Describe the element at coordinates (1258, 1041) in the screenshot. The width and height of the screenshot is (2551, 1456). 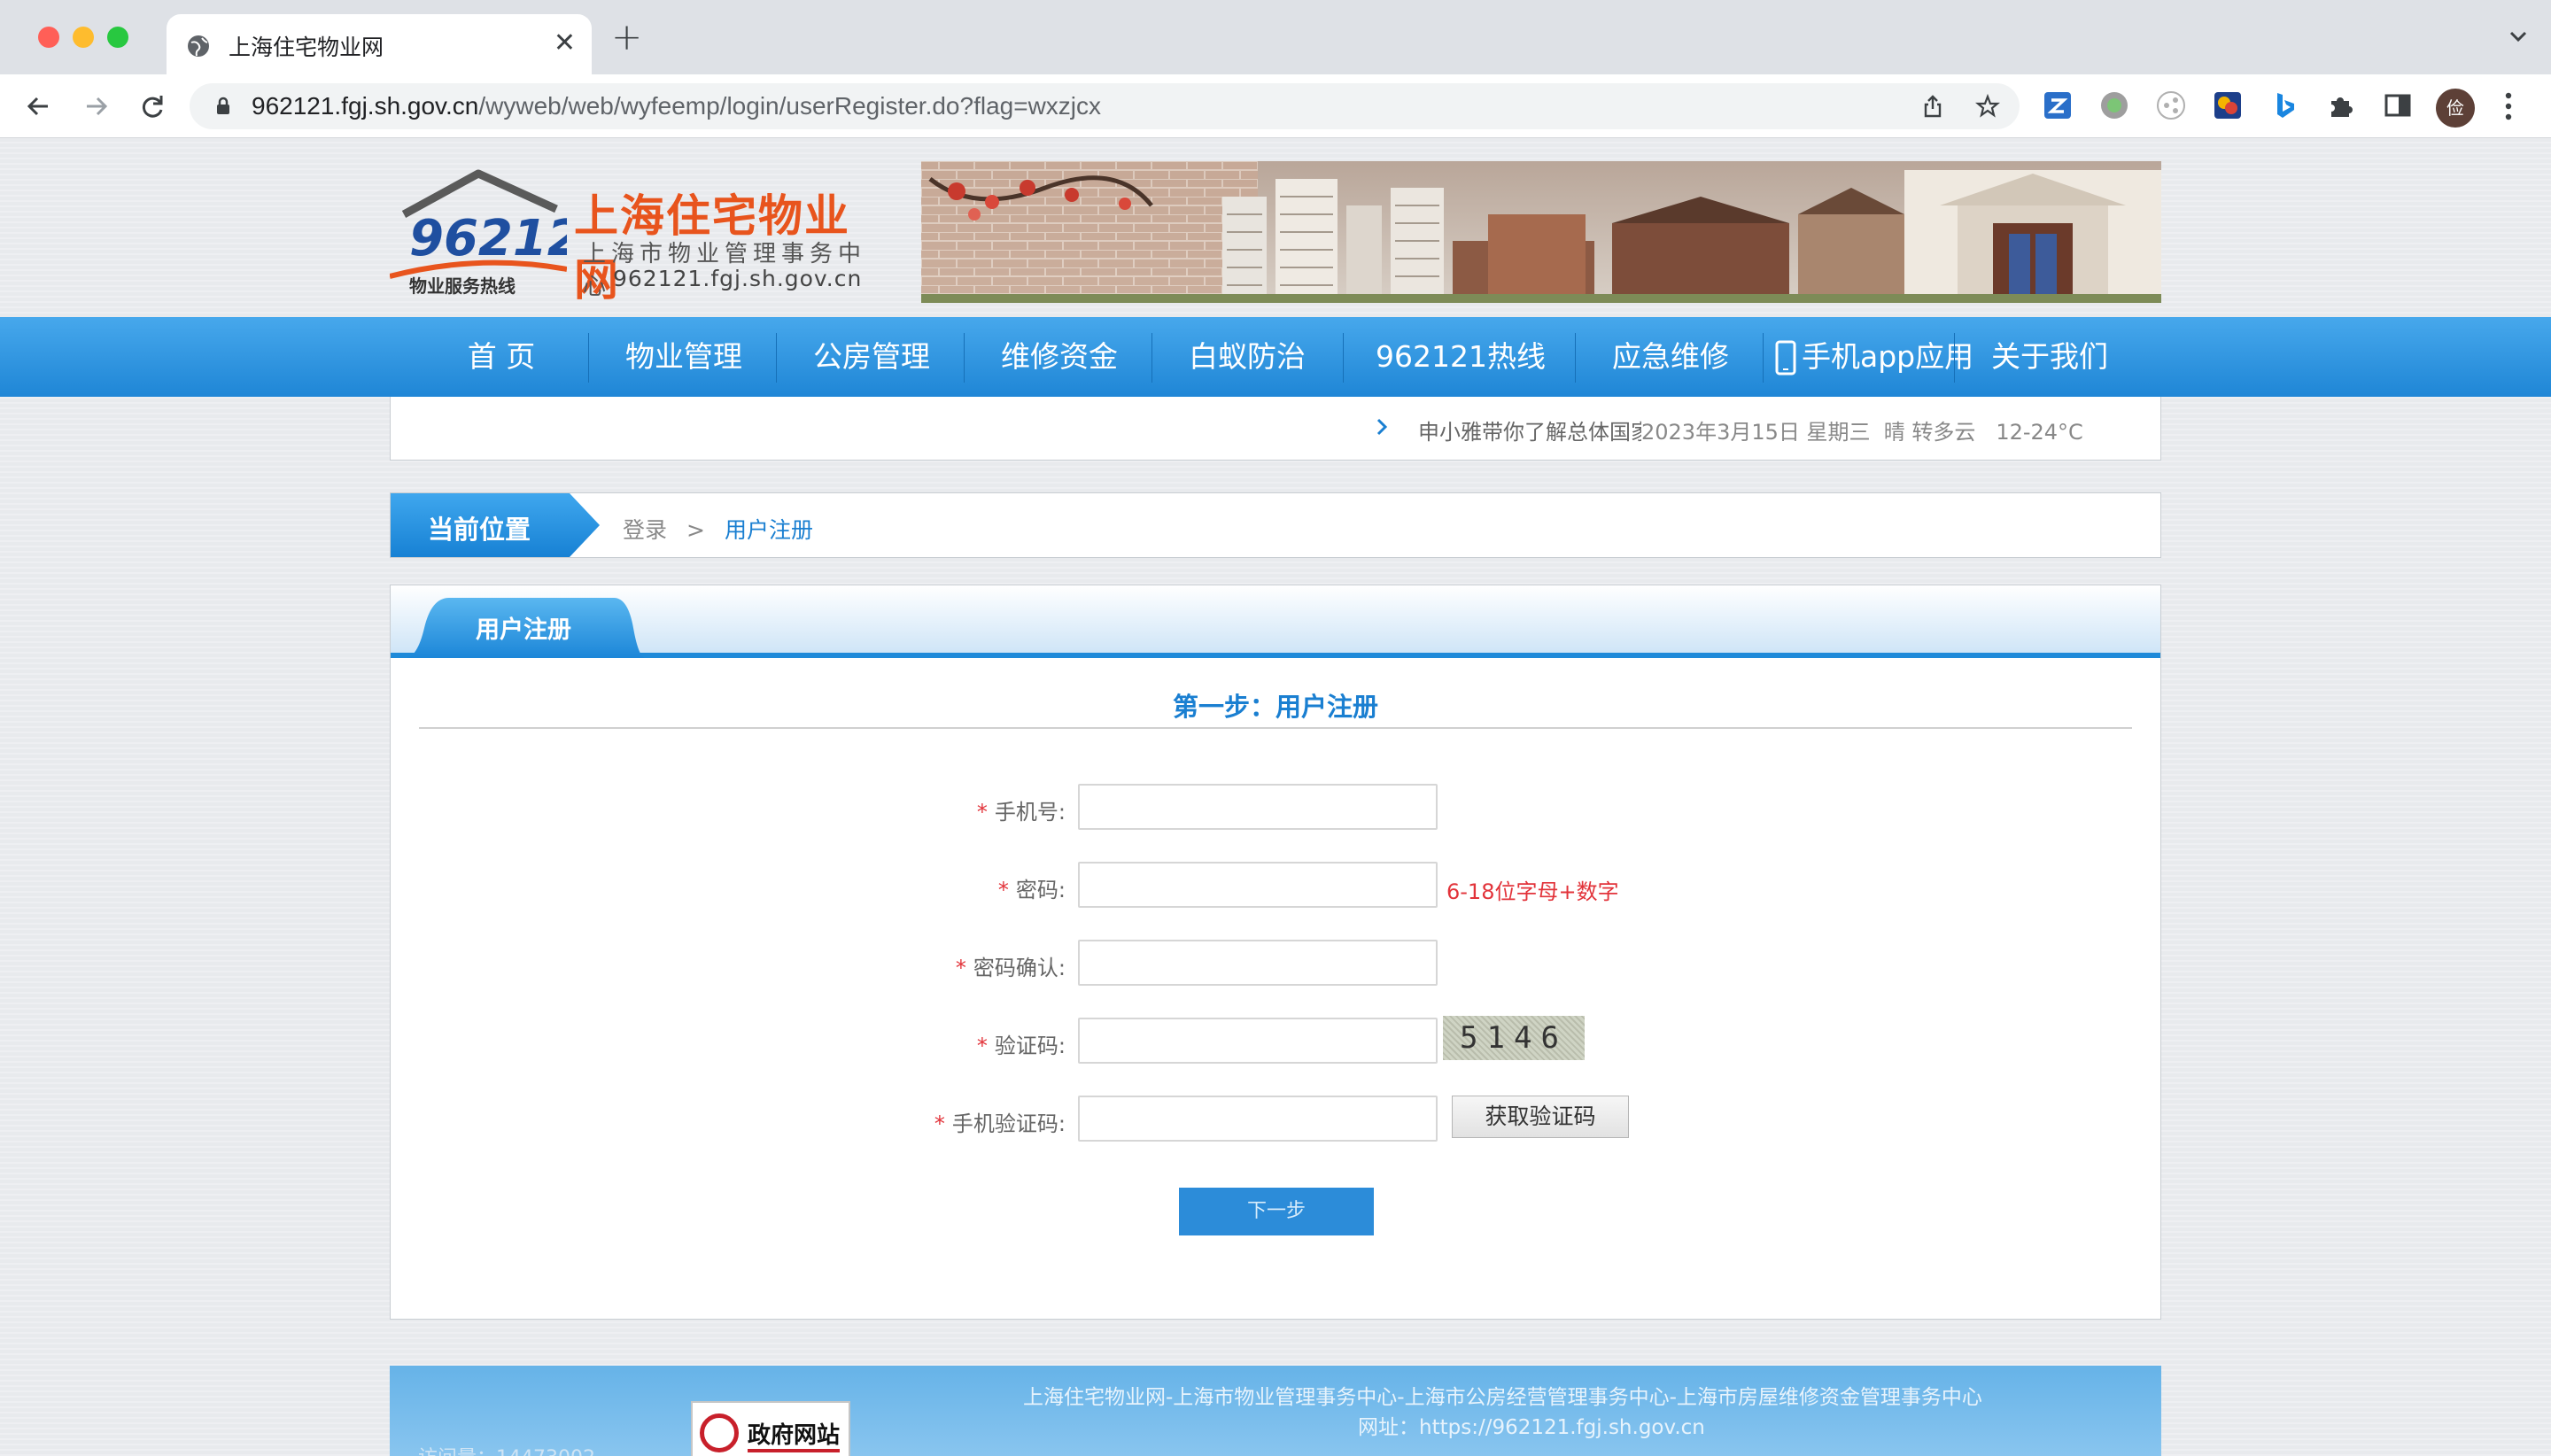
I see `captcha-input` at that location.